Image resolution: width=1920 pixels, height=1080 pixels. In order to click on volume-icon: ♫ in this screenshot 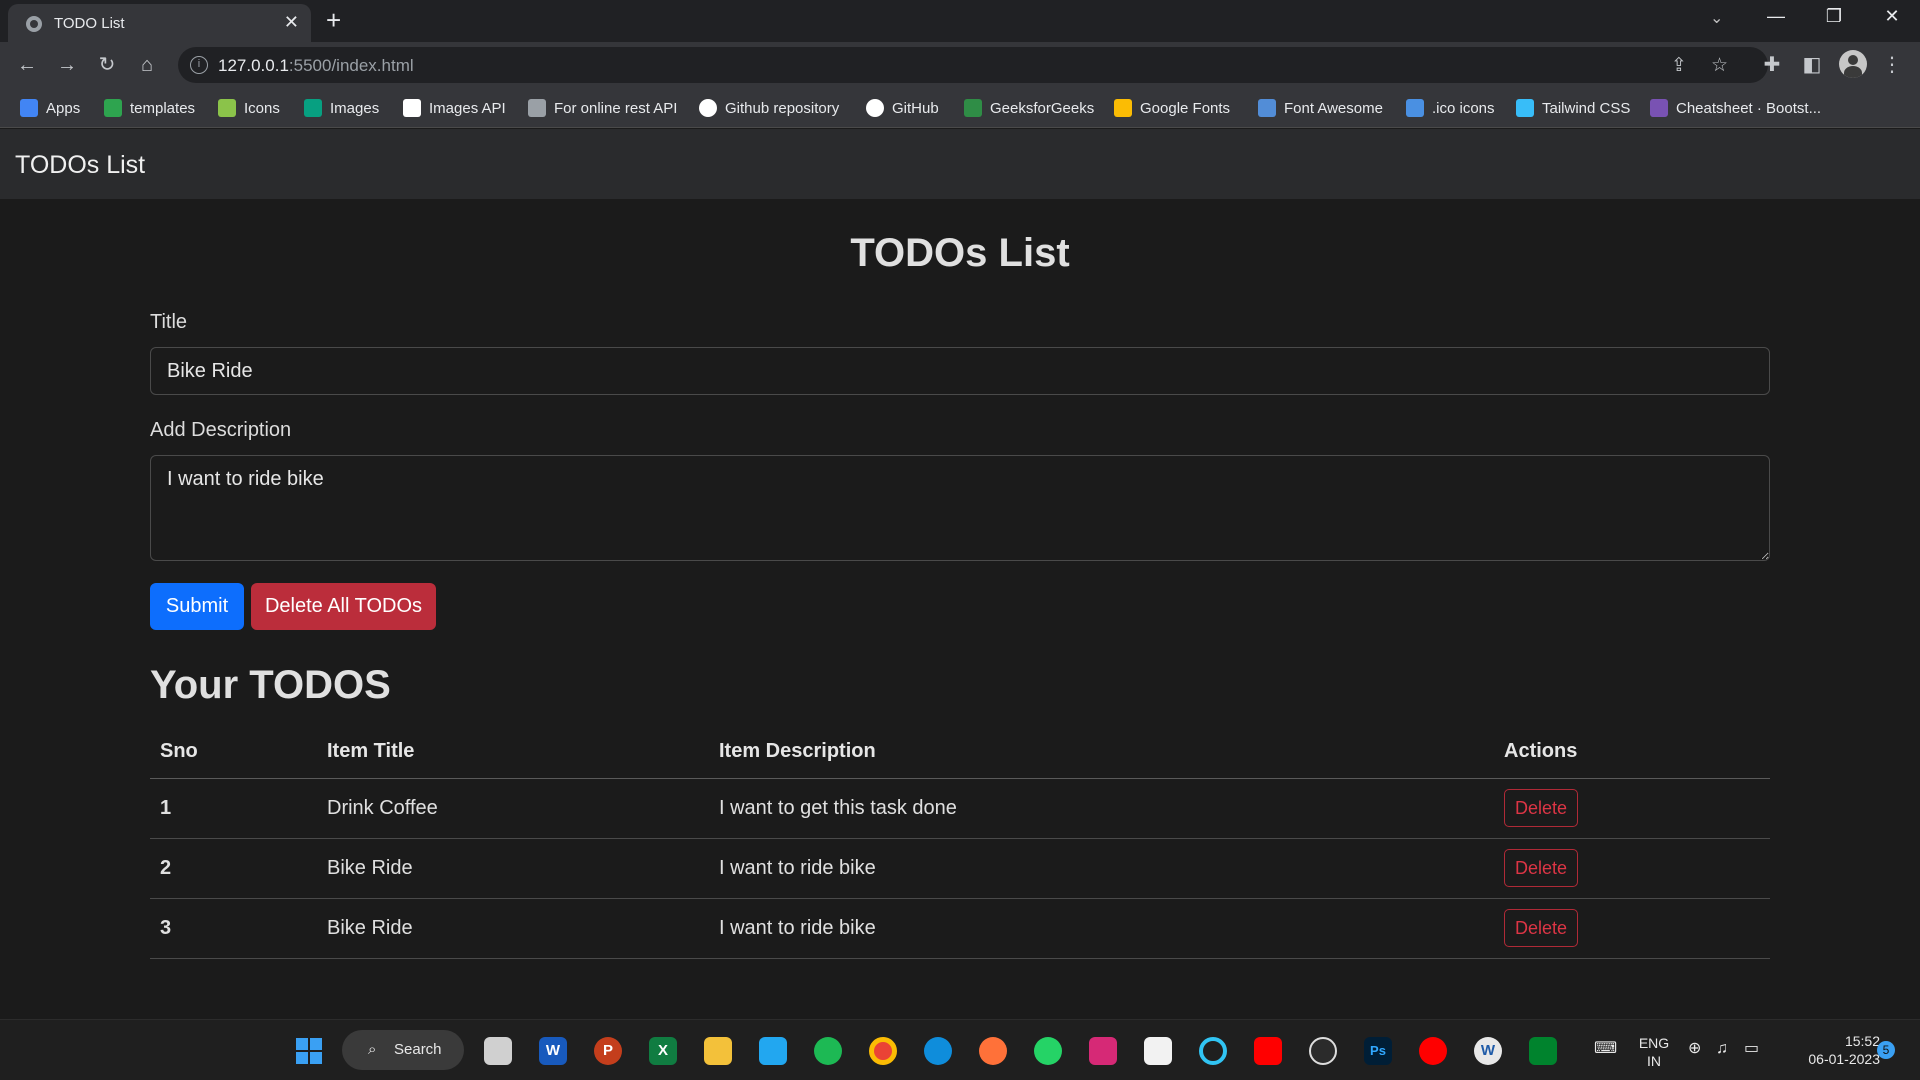, I will do `click(1722, 1049)`.